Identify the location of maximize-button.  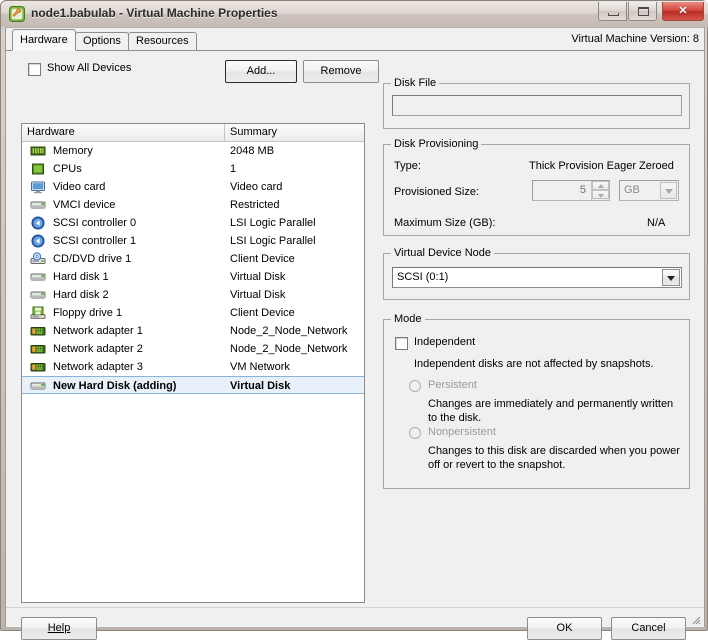
(642, 11).